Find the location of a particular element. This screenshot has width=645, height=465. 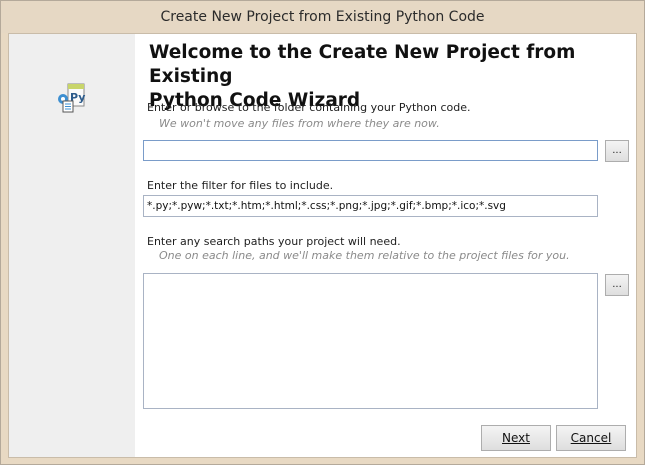

file-filter-input is located at coordinates (370, 206).